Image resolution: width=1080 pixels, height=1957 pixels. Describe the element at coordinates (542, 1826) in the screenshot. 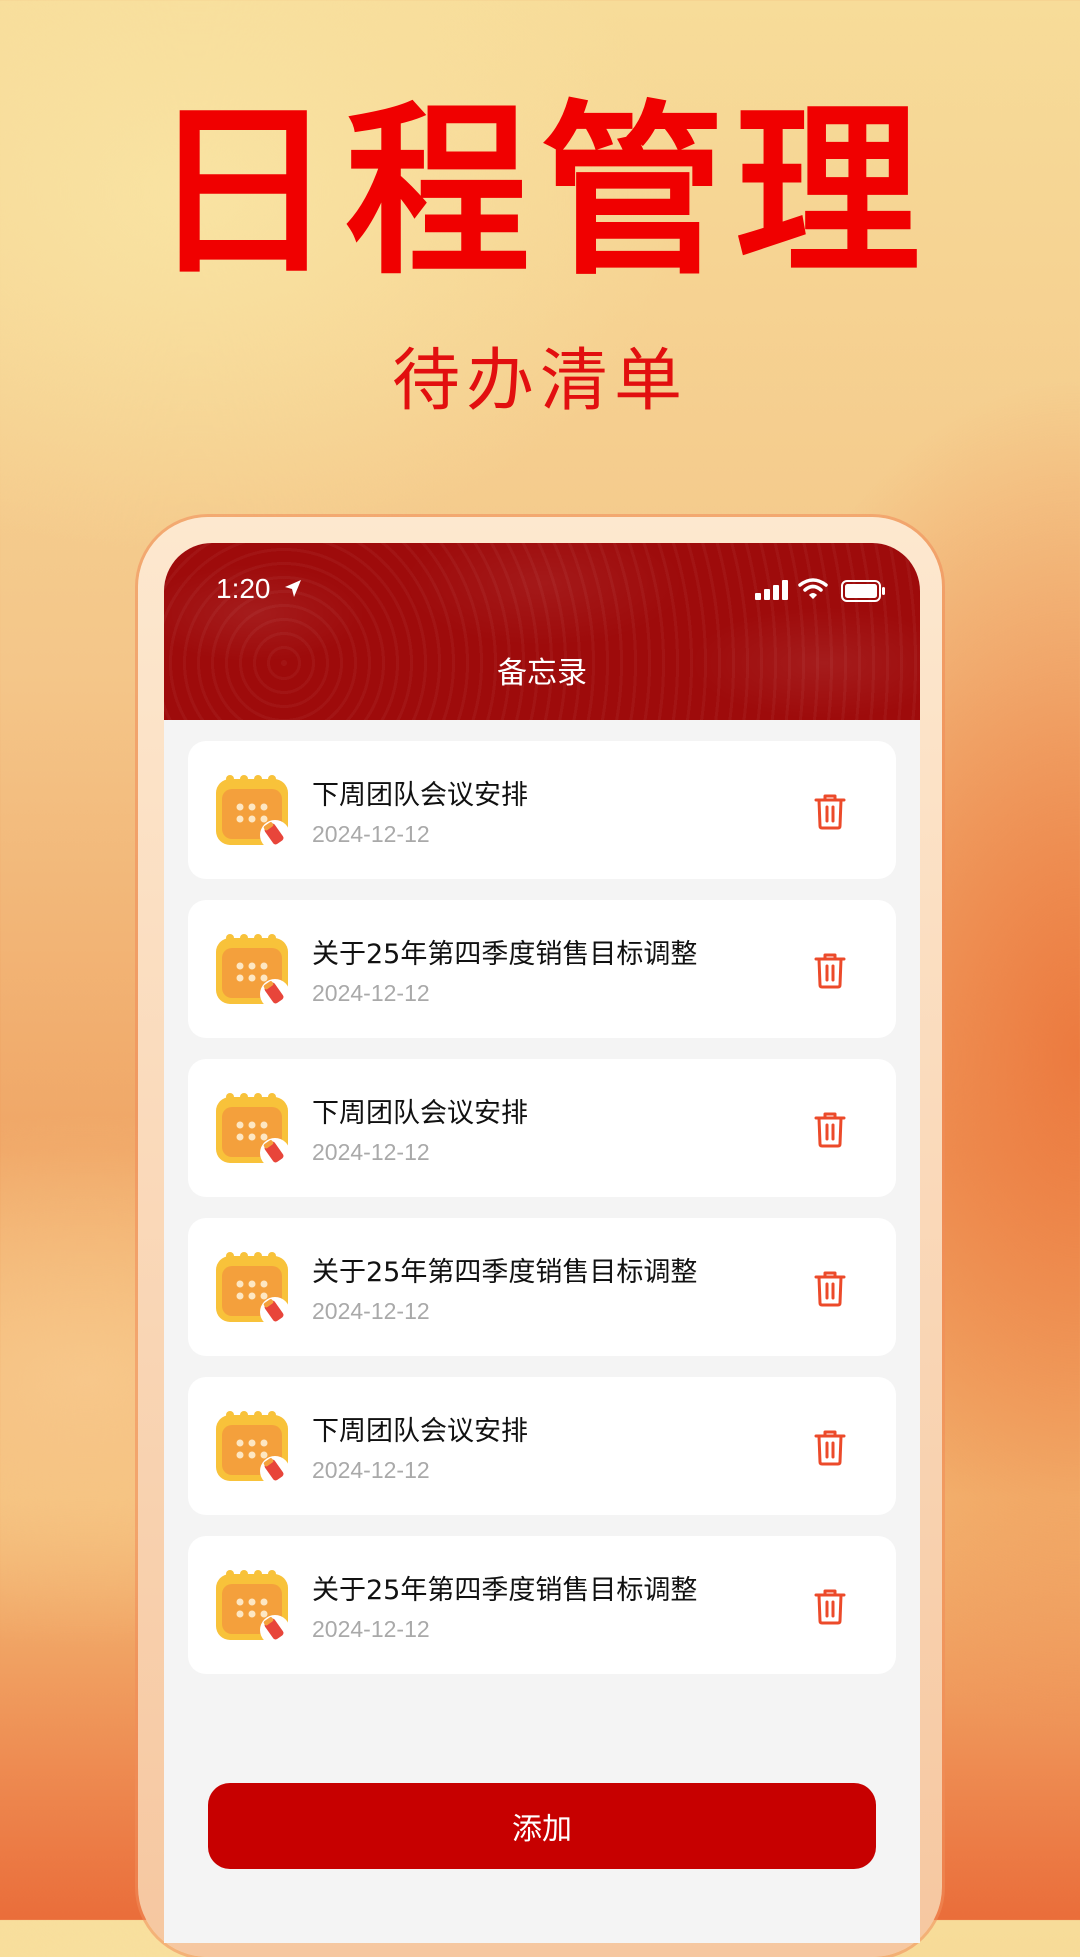

I see `add-button: 添加` at that location.